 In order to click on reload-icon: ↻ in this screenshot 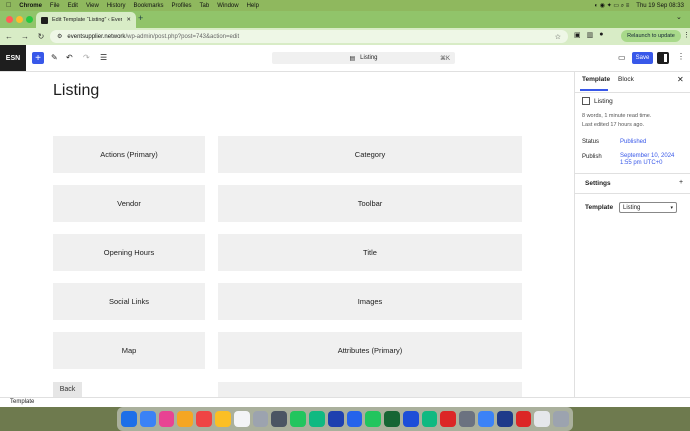, I will do `click(41, 36)`.